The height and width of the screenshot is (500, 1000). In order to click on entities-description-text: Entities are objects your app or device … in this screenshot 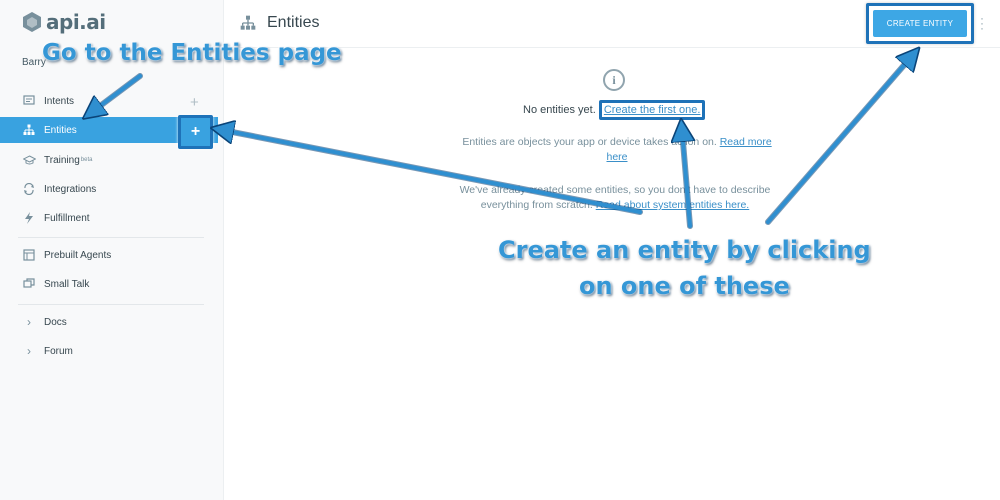, I will do `click(589, 142)`.